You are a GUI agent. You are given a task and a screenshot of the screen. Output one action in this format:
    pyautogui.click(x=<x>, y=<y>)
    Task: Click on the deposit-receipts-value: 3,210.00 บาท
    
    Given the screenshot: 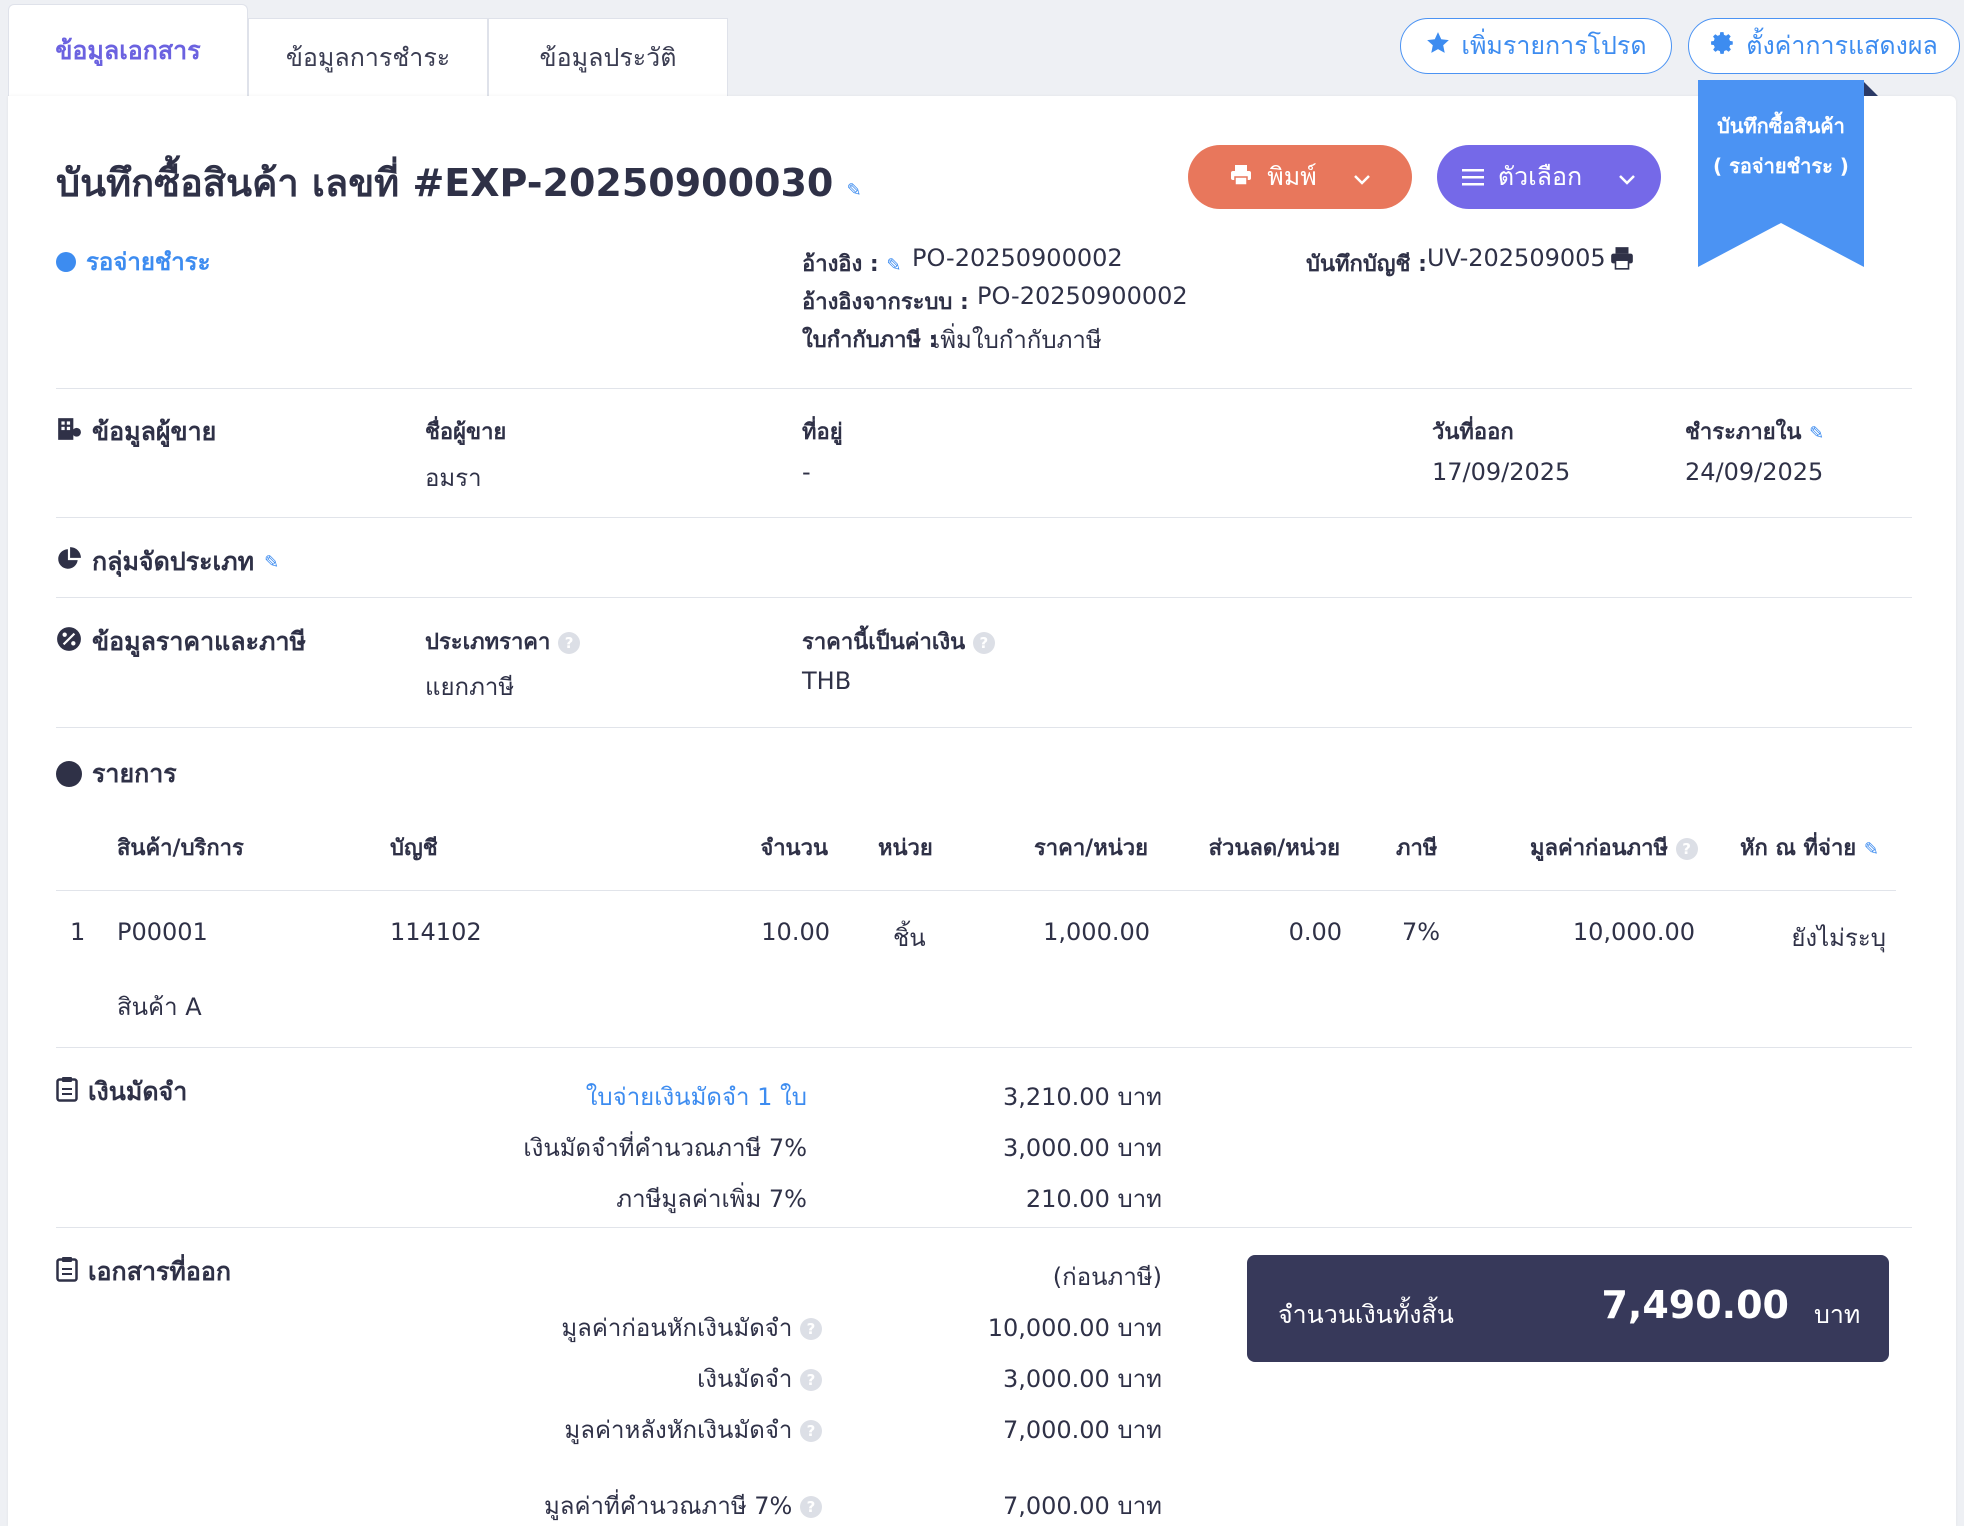 What is the action you would take?
    pyautogui.click(x=1082, y=1097)
    